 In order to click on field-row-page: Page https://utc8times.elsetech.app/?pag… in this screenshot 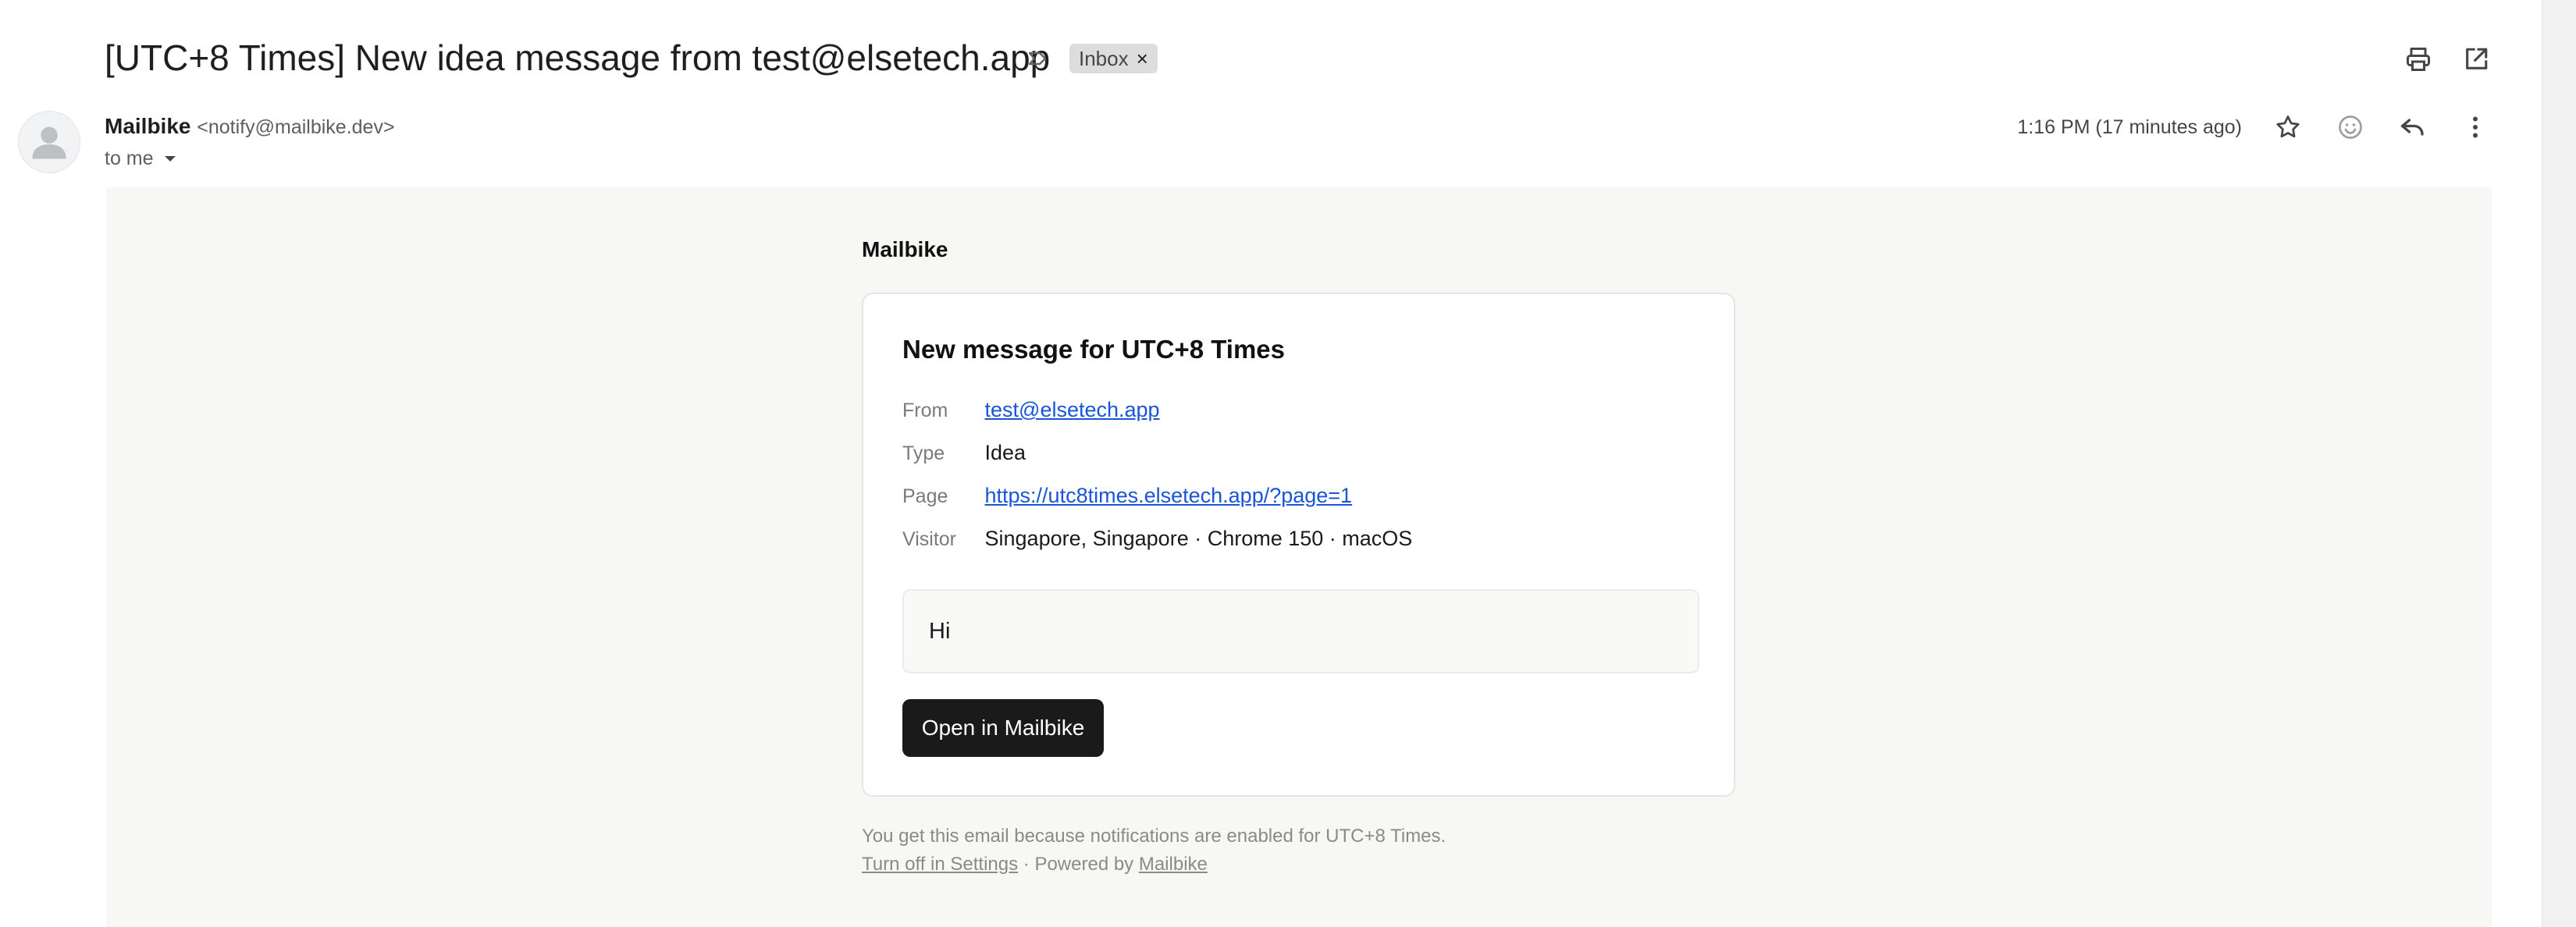, I will do `click(1127, 495)`.